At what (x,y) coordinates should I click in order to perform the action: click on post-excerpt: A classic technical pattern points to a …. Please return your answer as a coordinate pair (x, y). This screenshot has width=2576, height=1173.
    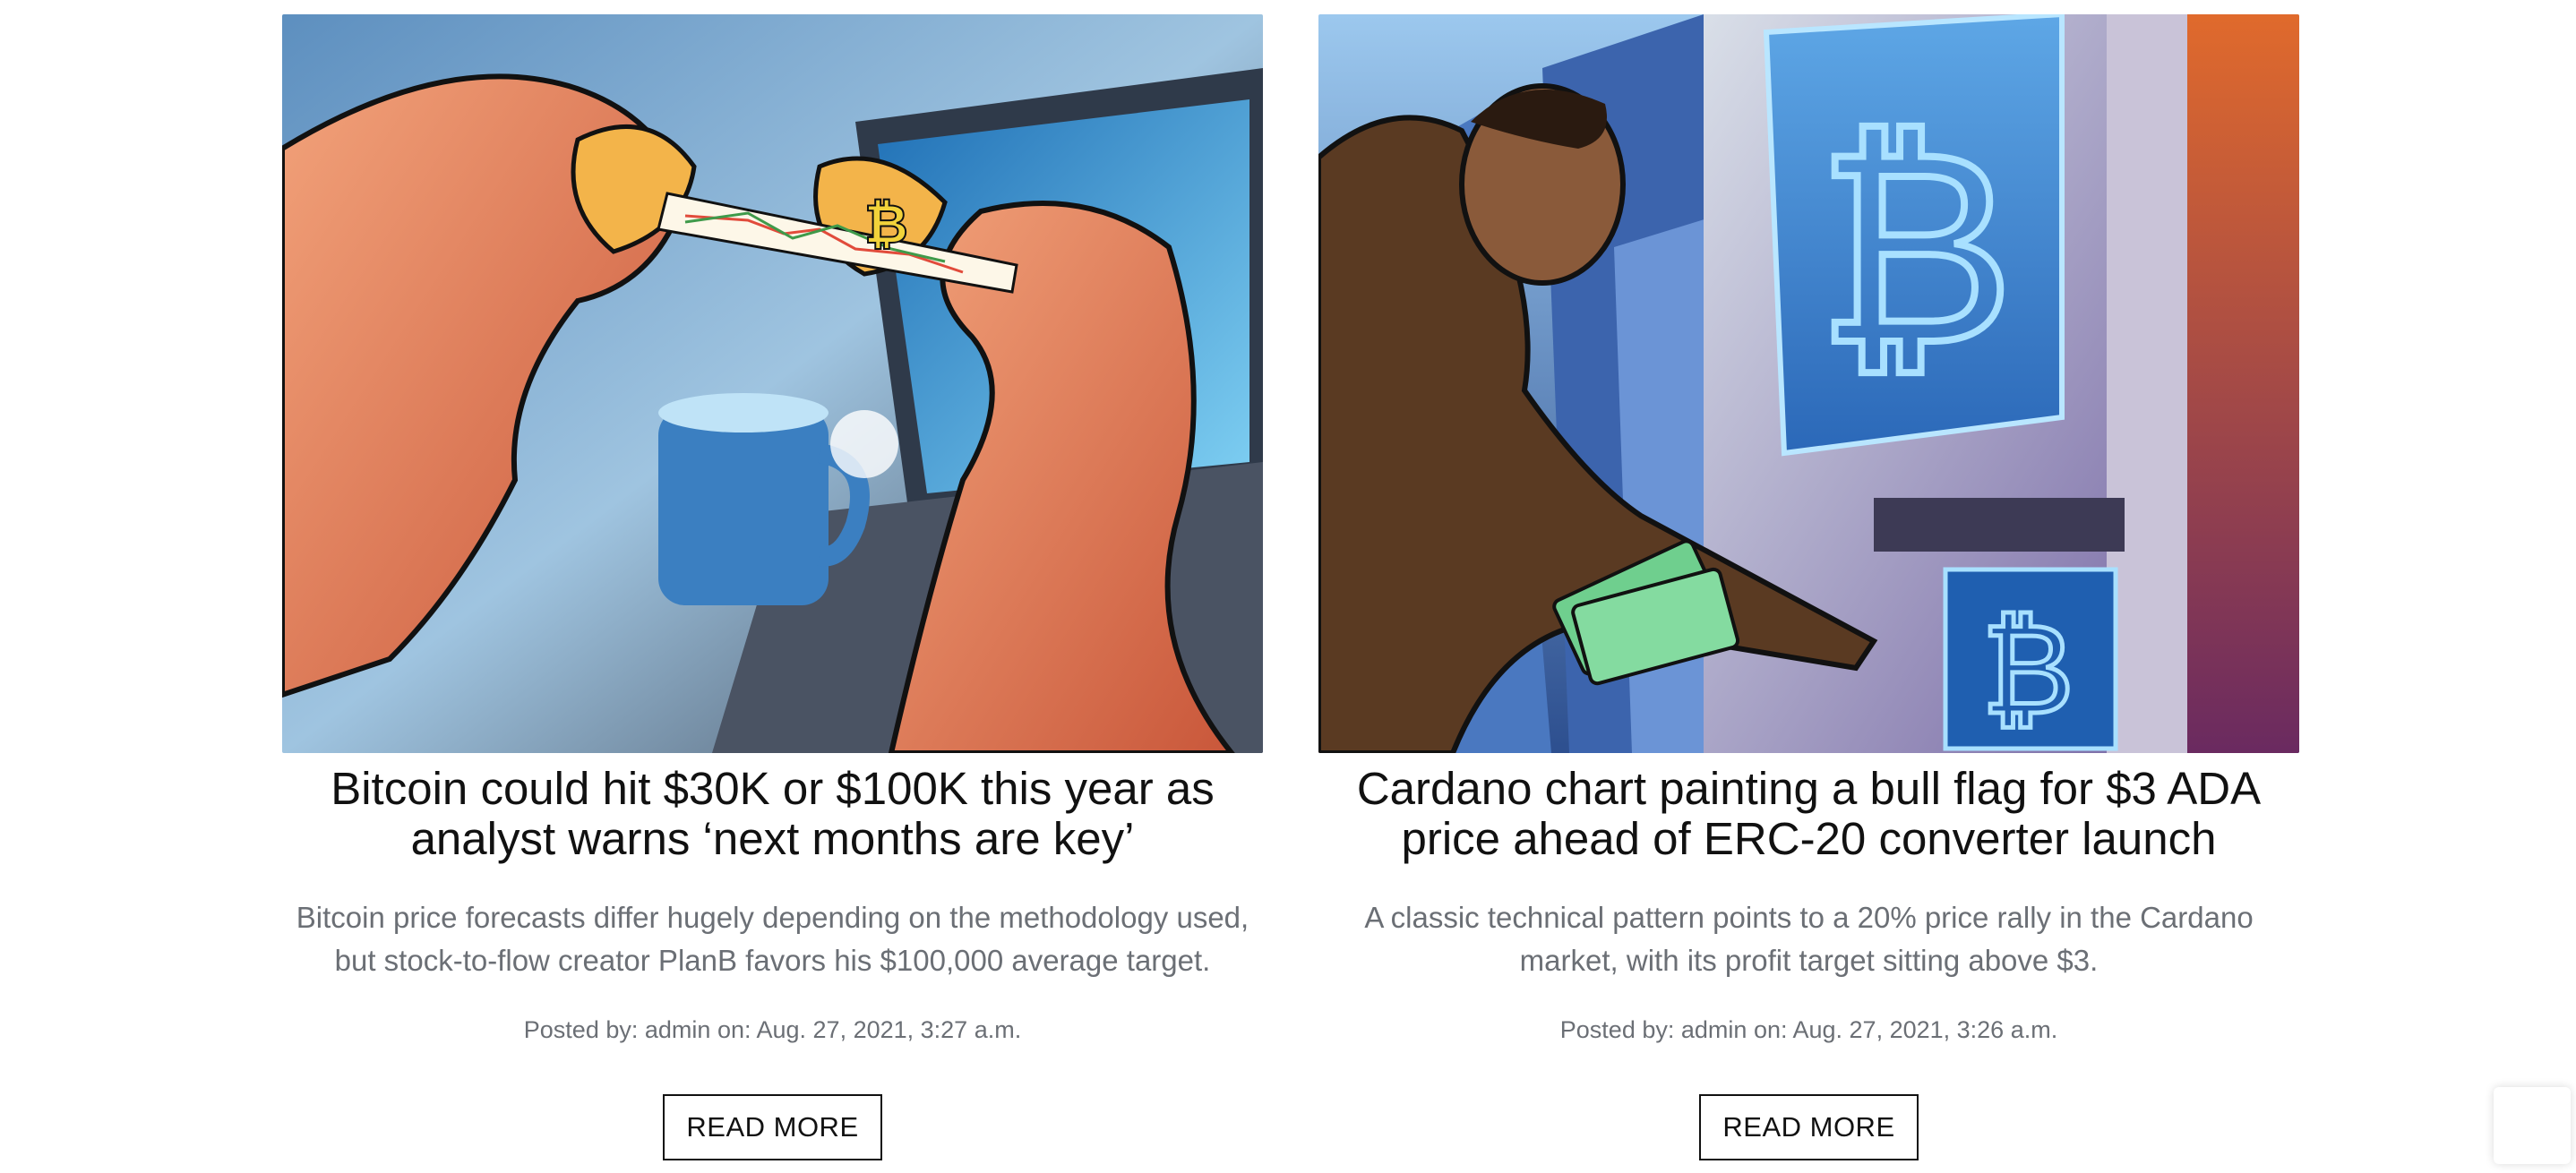
    Looking at the image, I should click on (1809, 939).